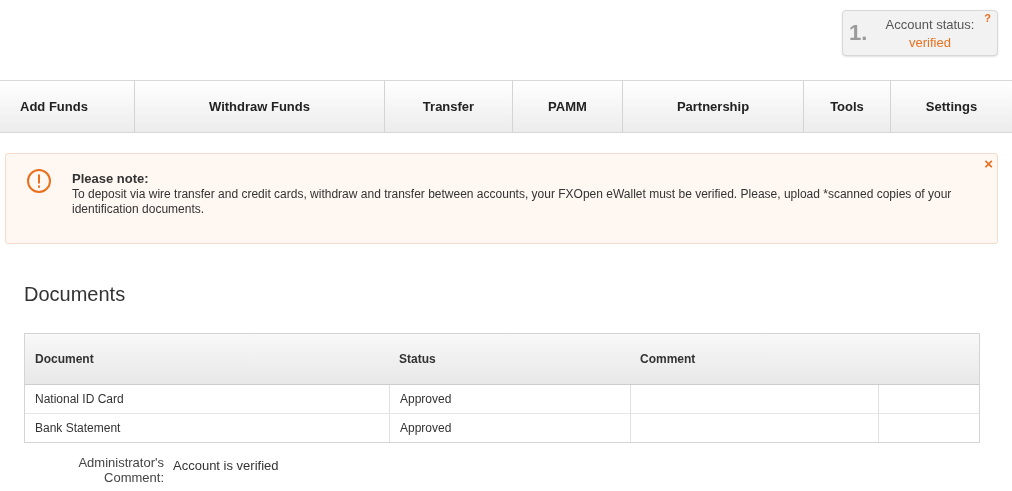 The width and height of the screenshot is (1012, 491). What do you see at coordinates (712, 106) in the screenshot?
I see `nav-tab: Partnership` at bounding box center [712, 106].